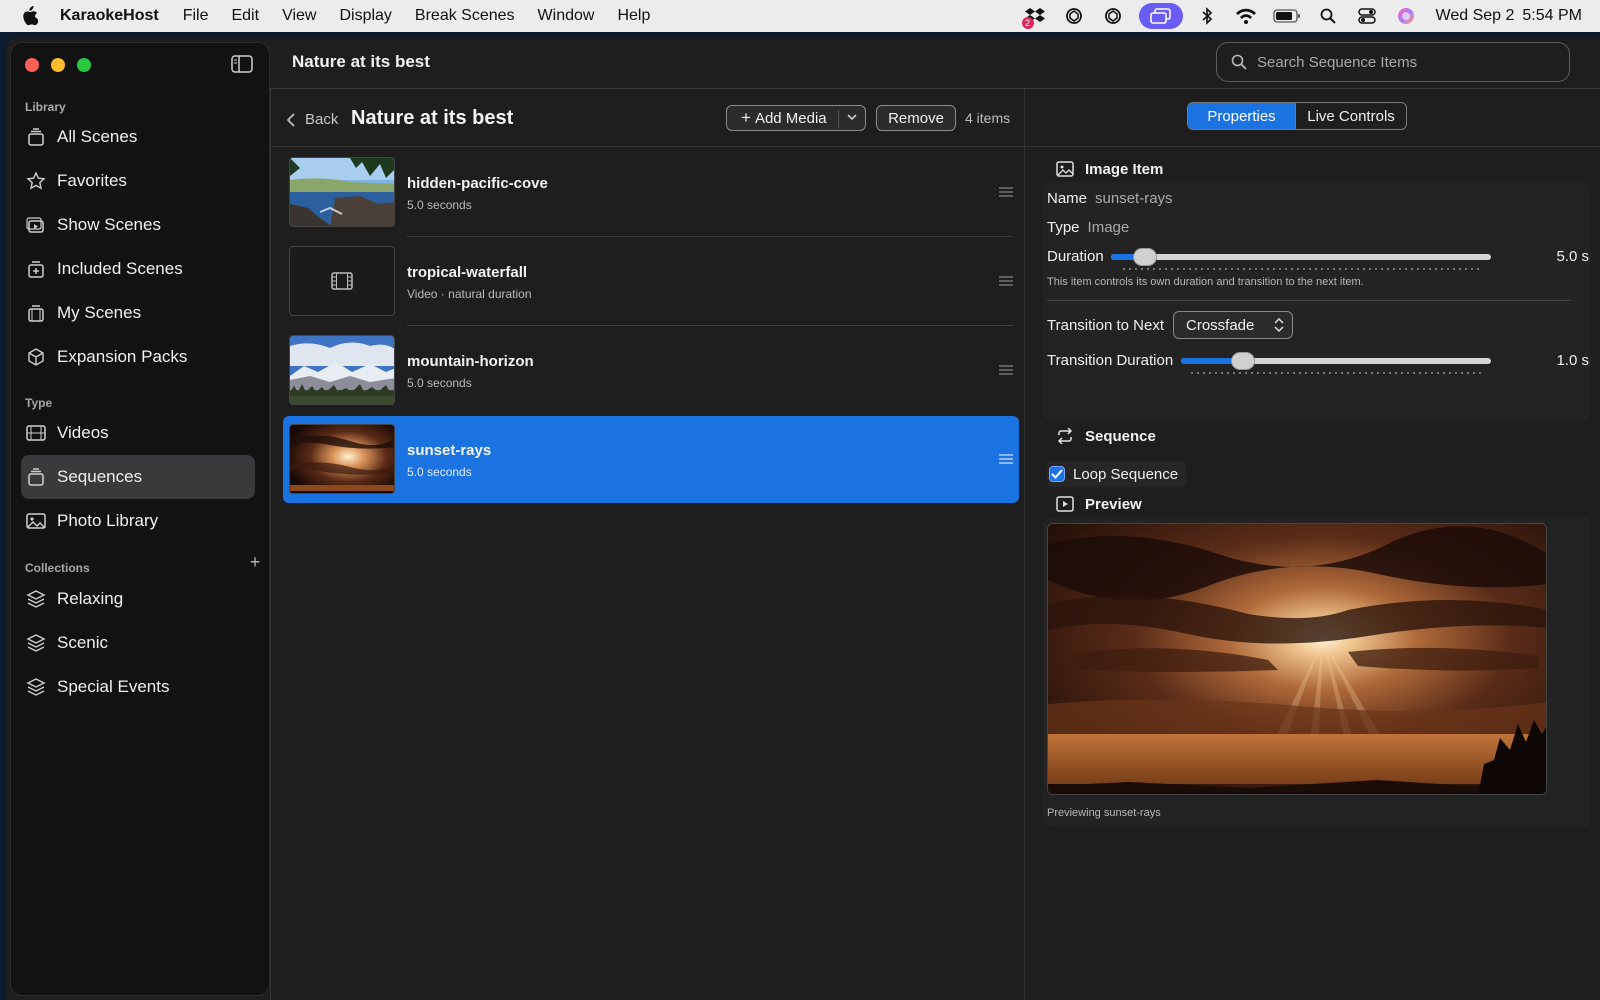 The image size is (1600, 1000). What do you see at coordinates (138, 181) in the screenshot?
I see `sidebar-item-favorites: Favorites` at bounding box center [138, 181].